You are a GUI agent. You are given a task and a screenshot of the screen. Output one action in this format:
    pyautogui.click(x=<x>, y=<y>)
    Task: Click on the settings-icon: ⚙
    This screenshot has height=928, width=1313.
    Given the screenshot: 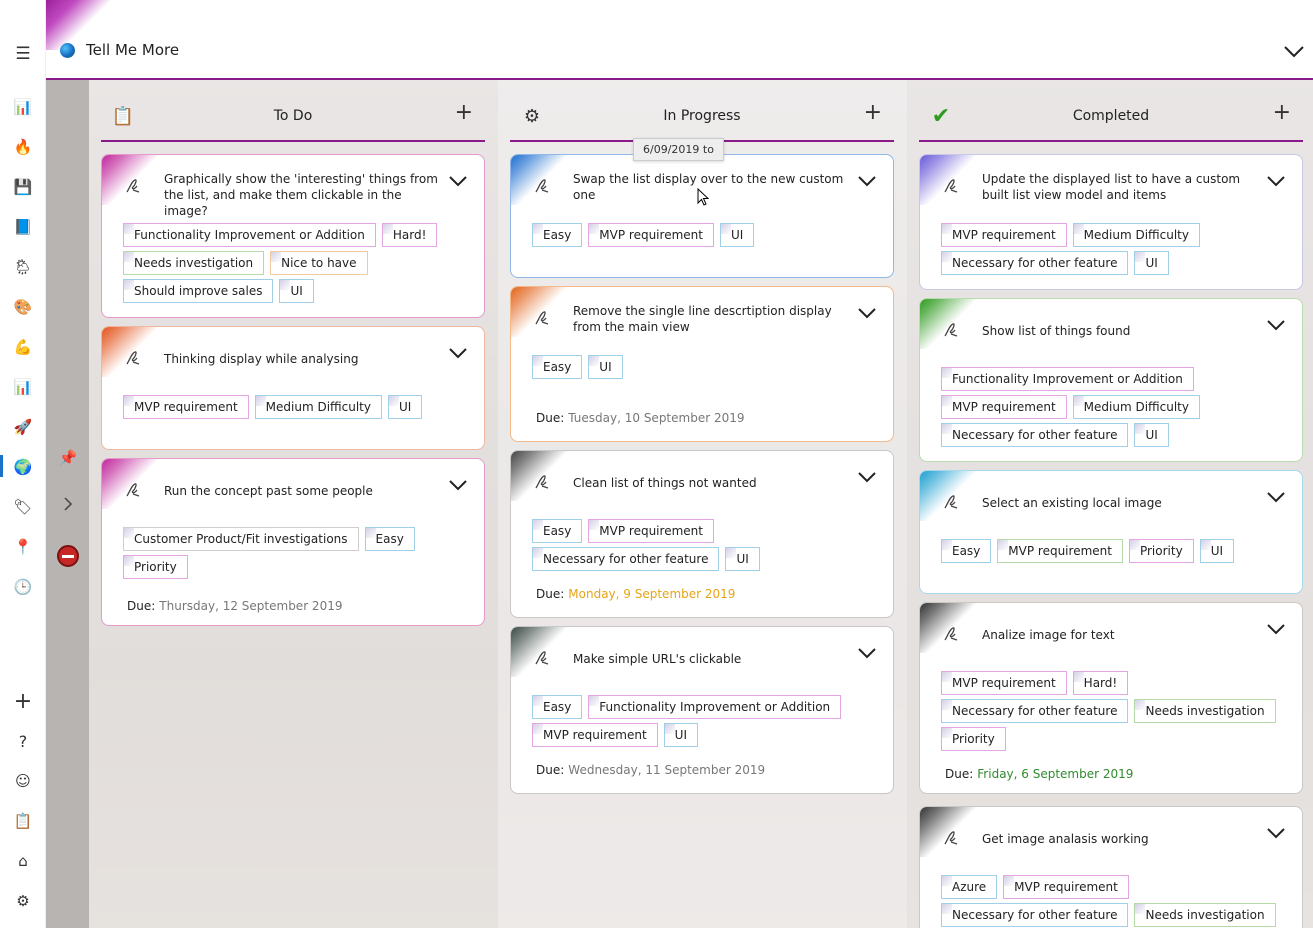 What is the action you would take?
    pyautogui.click(x=23, y=901)
    